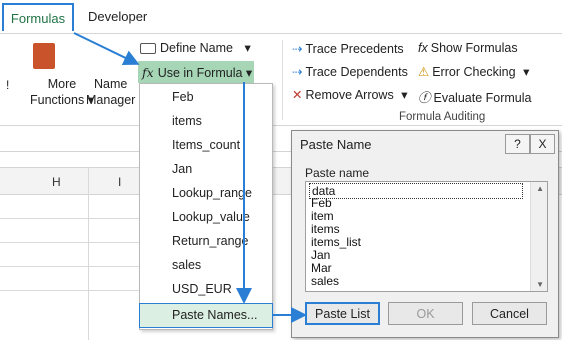 The image size is (562, 340). What do you see at coordinates (106, 48) in the screenshot?
I see `arrow-formulas-to-use` at bounding box center [106, 48].